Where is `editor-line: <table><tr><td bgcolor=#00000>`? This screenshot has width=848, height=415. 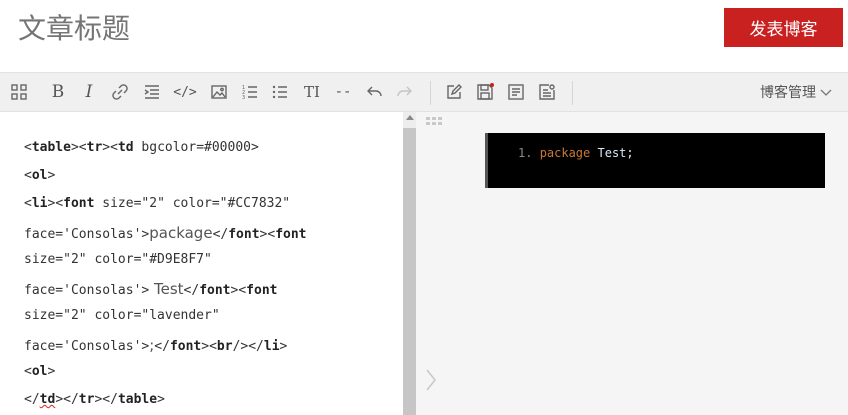 editor-line: <table><tr><td bgcolor=#00000> is located at coordinates (141, 147).